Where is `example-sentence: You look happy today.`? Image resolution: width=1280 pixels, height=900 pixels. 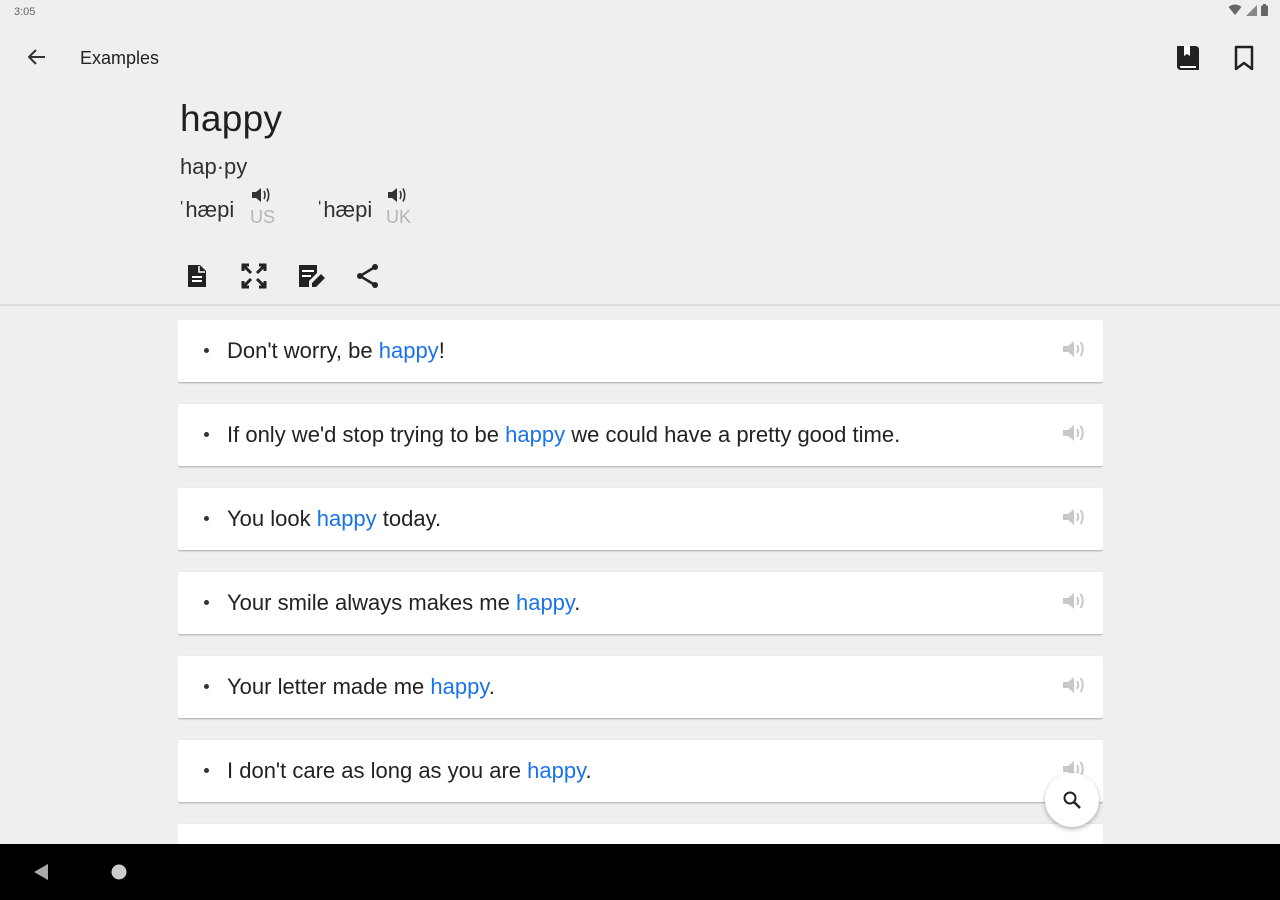 example-sentence: You look happy today. is located at coordinates (334, 519).